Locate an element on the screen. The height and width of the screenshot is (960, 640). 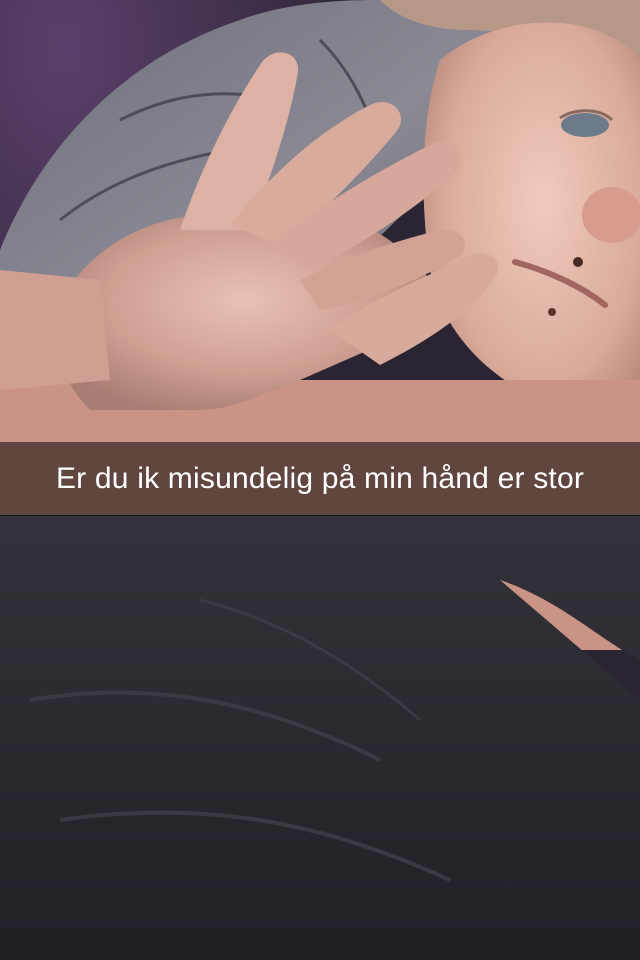
snap-caption-bar: Er du ik misundelig på min hånd er stor is located at coordinates (320, 479).